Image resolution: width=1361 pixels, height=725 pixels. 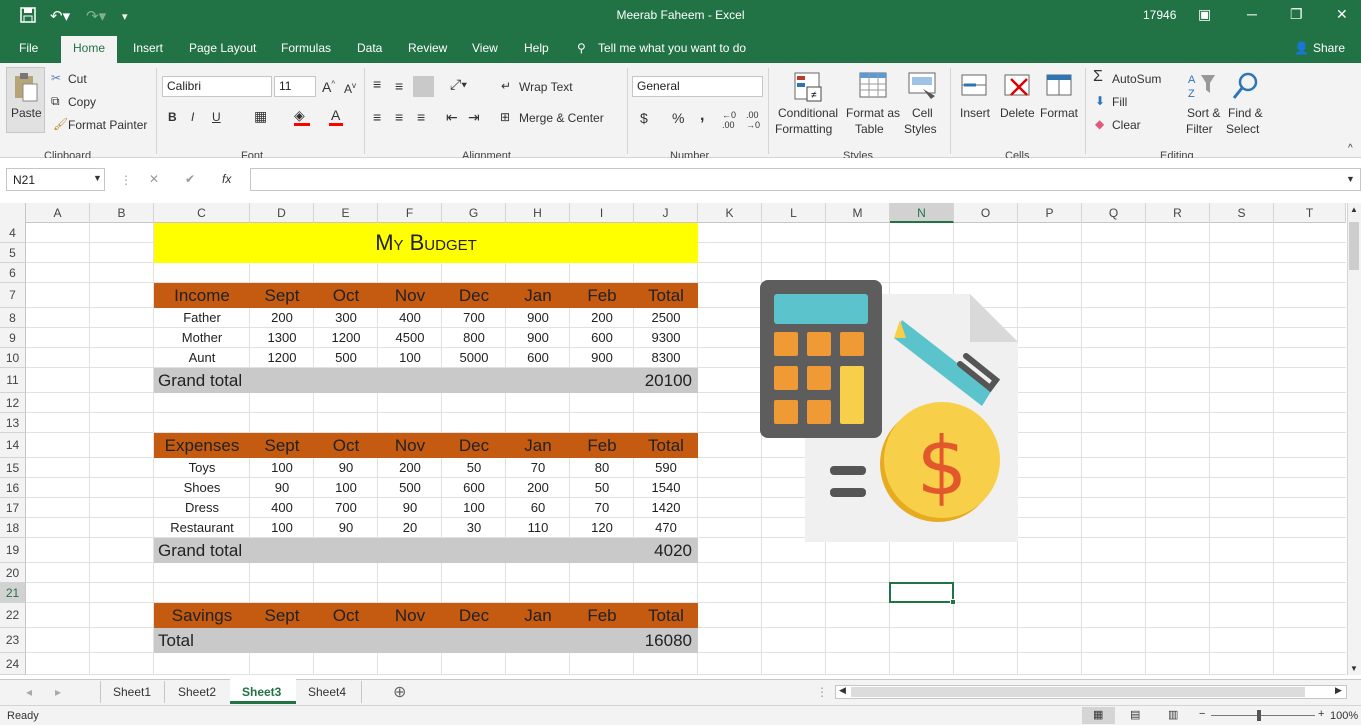 What do you see at coordinates (805, 179) in the screenshot?
I see `formula-input` at bounding box center [805, 179].